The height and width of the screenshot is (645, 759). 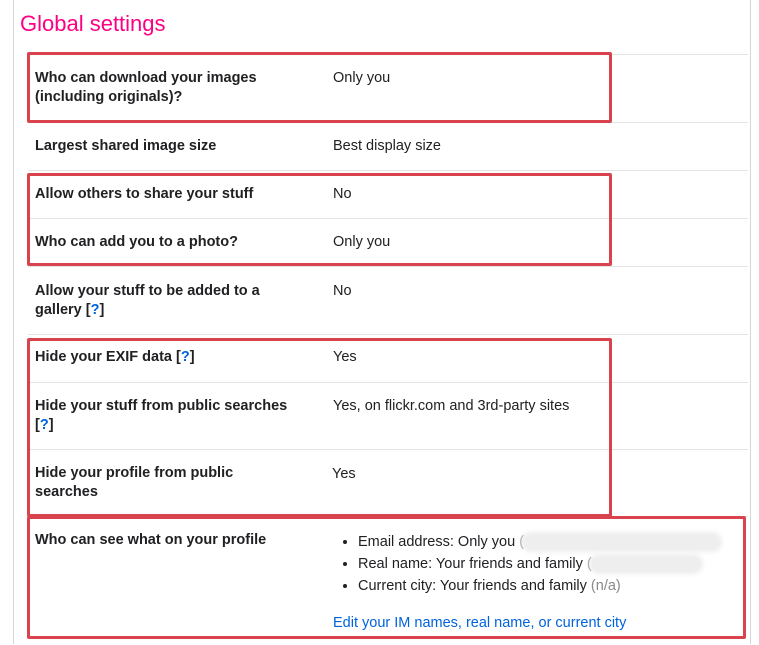 I want to click on setting-value-download: Only you, so click(x=361, y=78).